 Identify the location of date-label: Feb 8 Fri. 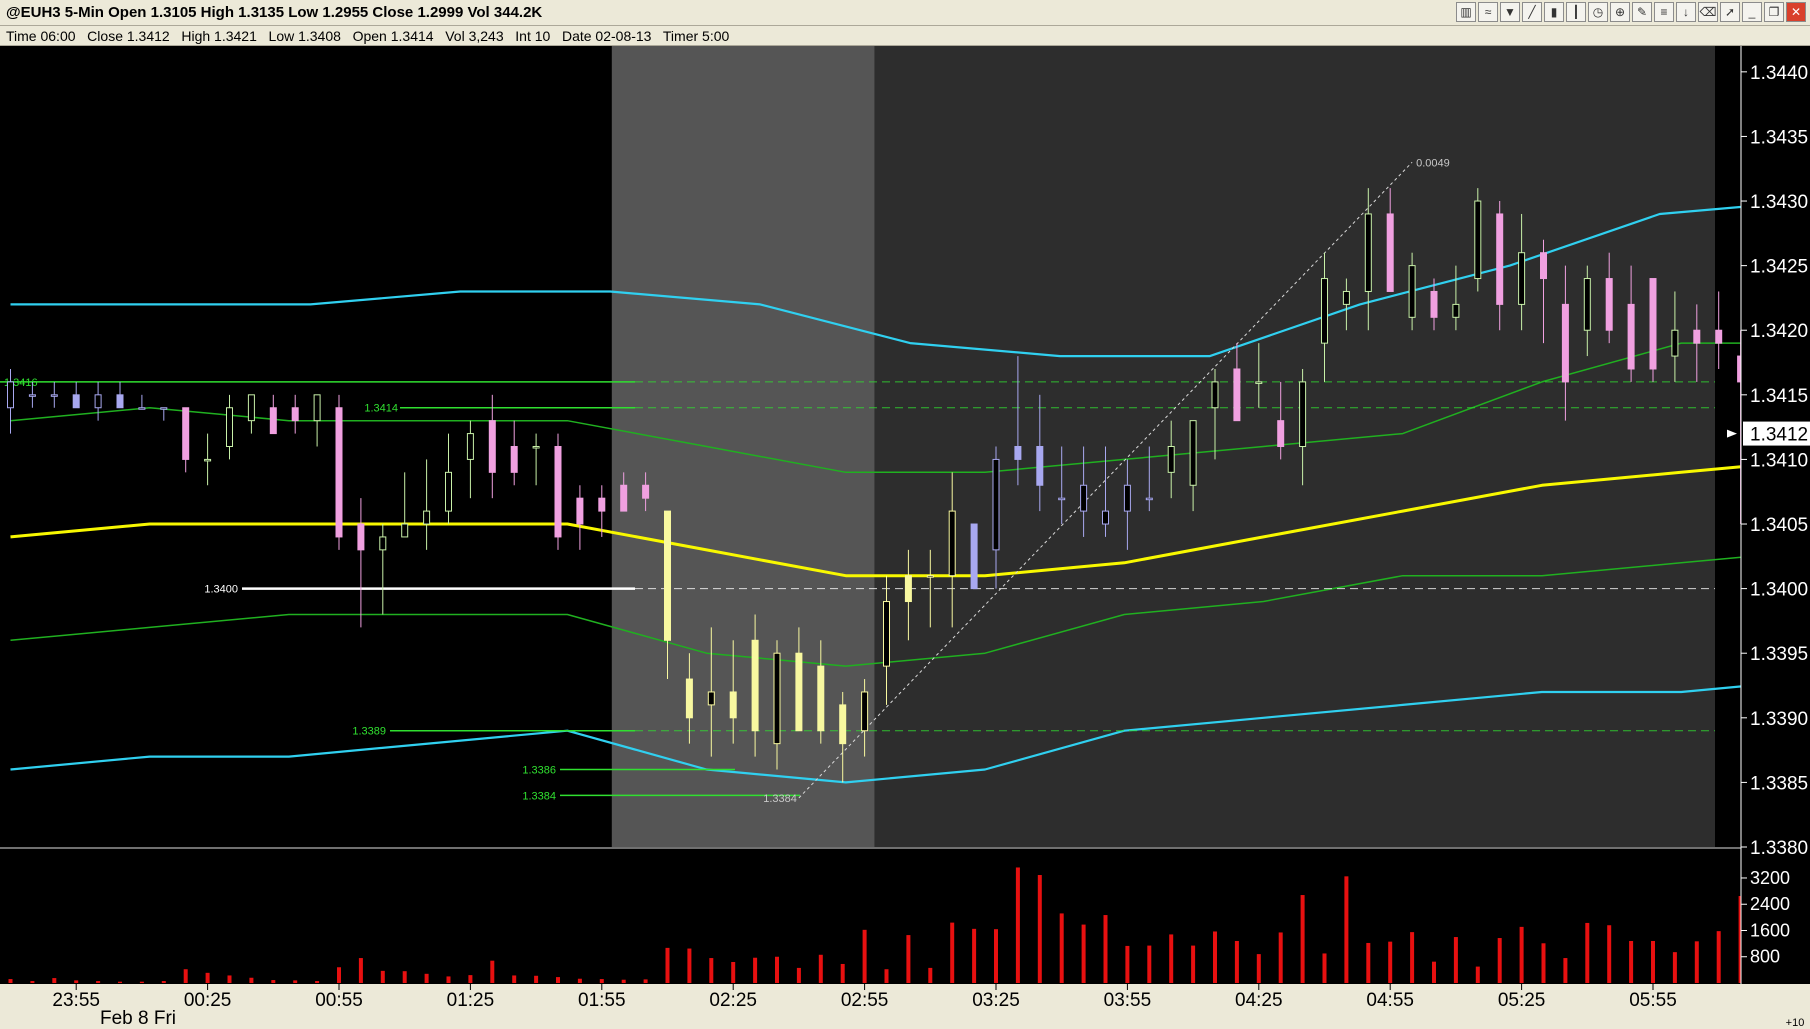
(138, 1018).